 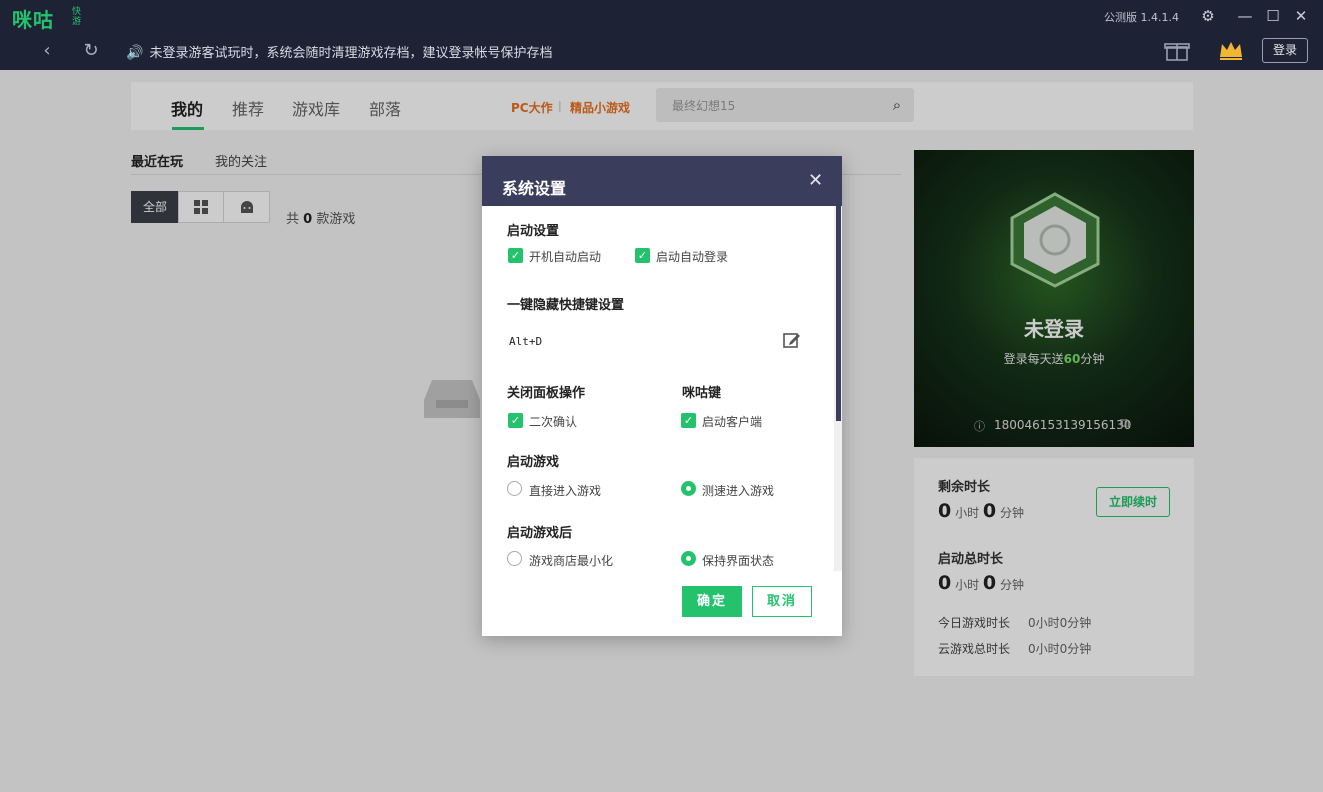 What do you see at coordinates (540, 533) in the screenshot?
I see `after-launch-section-title: 启动游戏后` at bounding box center [540, 533].